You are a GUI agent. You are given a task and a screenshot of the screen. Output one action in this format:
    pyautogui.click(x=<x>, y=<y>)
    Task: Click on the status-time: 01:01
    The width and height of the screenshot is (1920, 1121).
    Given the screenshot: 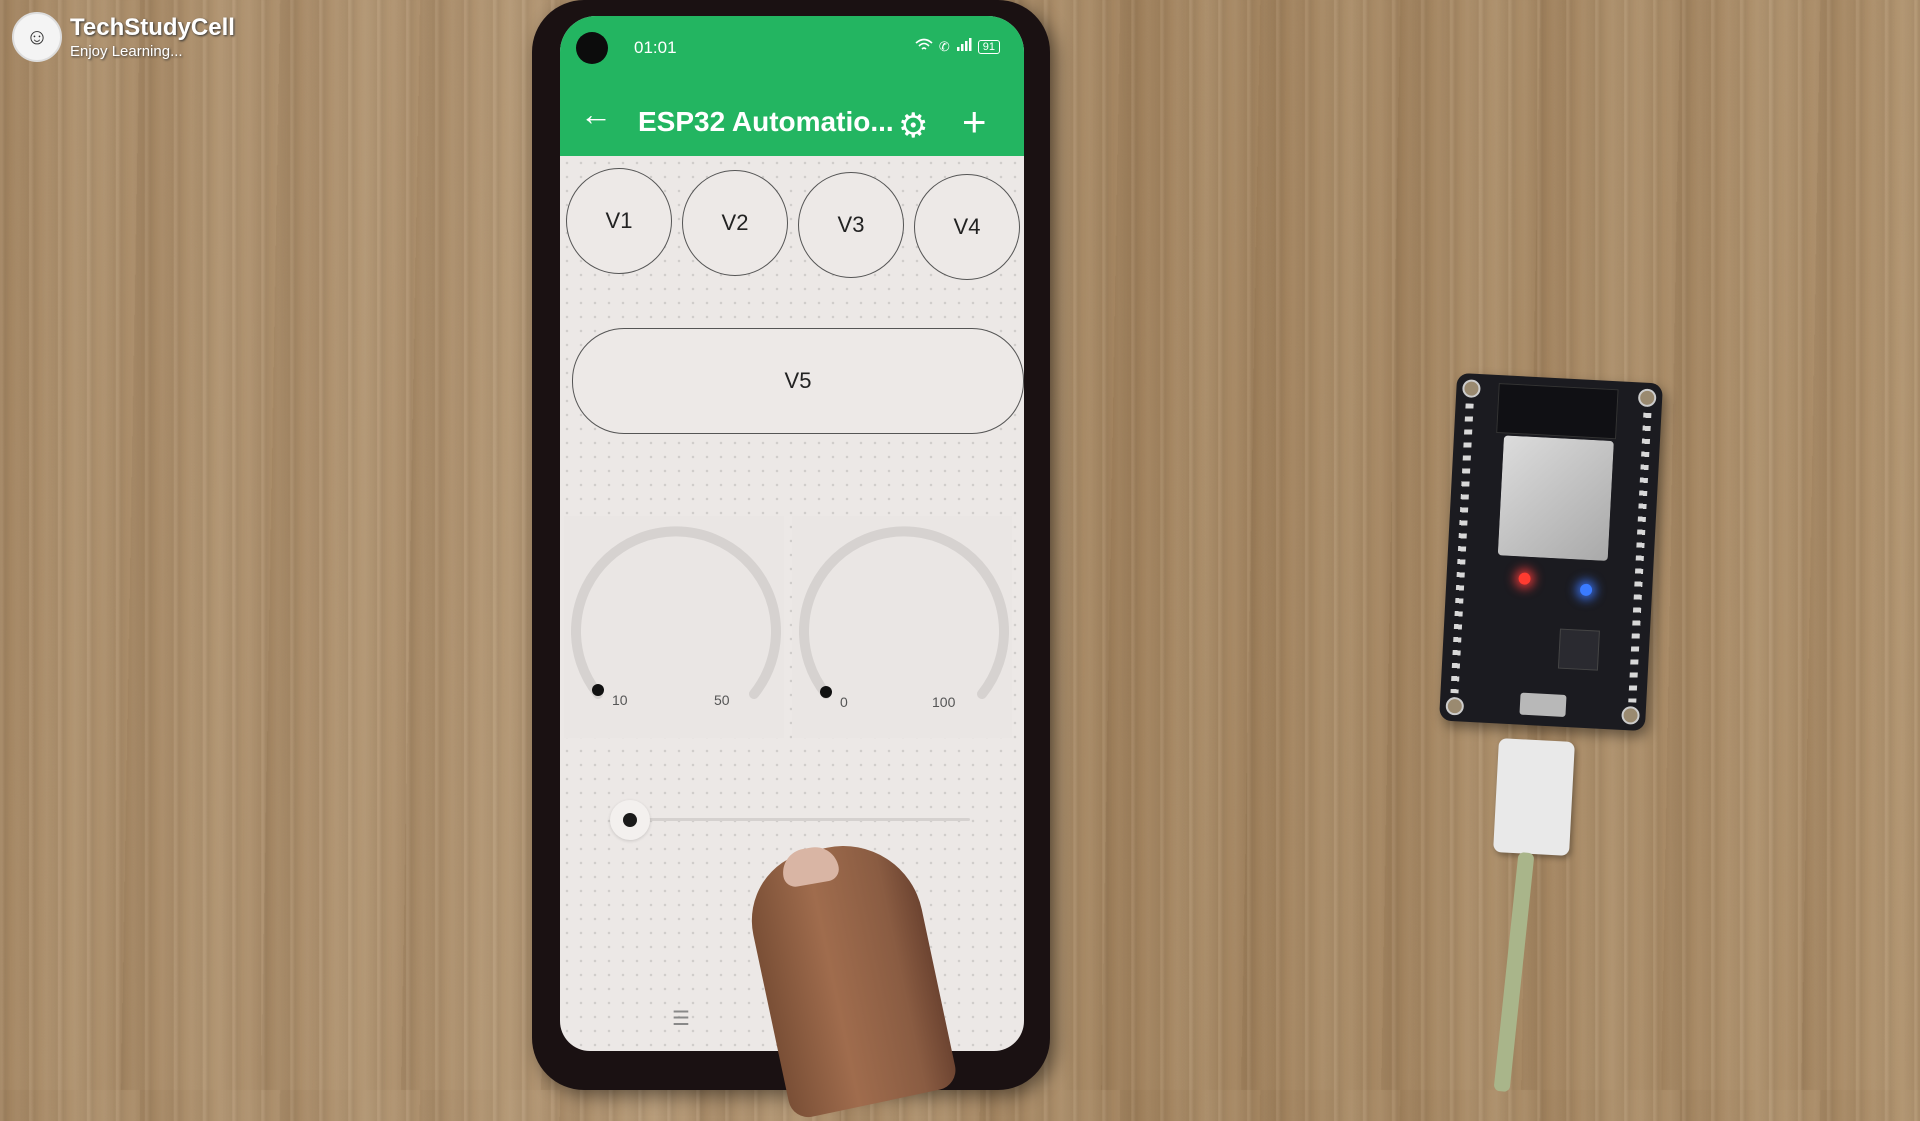 What is the action you would take?
    pyautogui.click(x=655, y=47)
    